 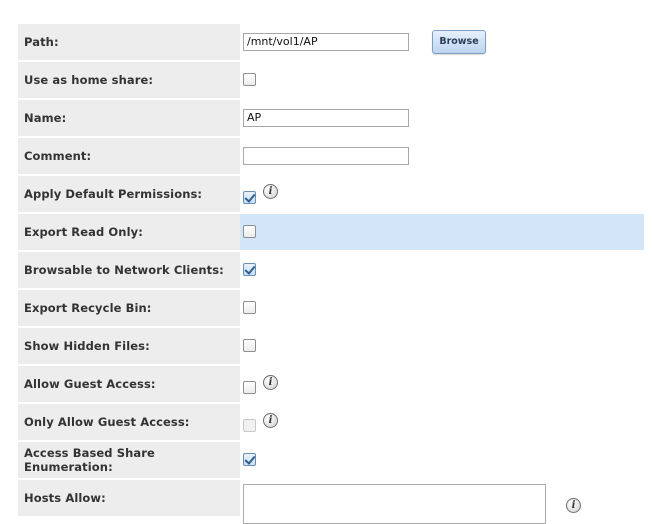 I want to click on row-hosts-allow: Hosts Allow: i, so click(x=331, y=502).